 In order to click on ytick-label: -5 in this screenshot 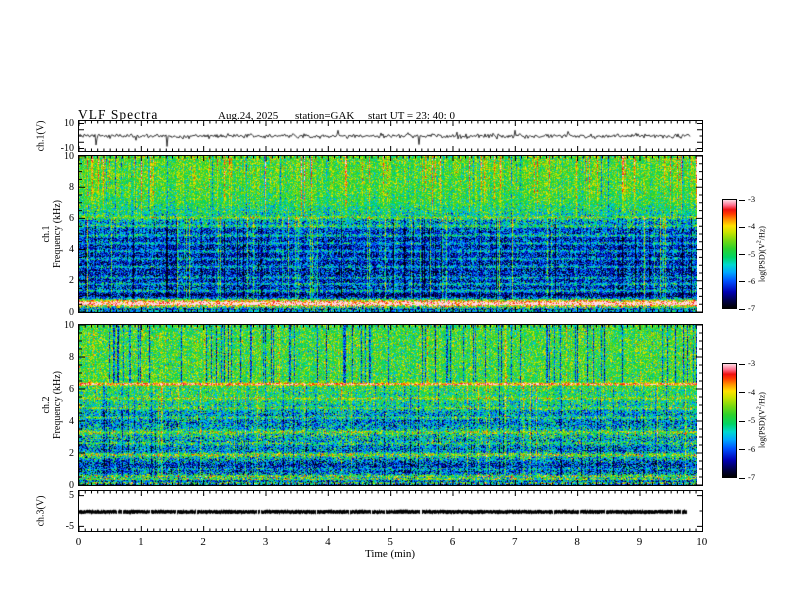, I will do `click(69, 526)`.